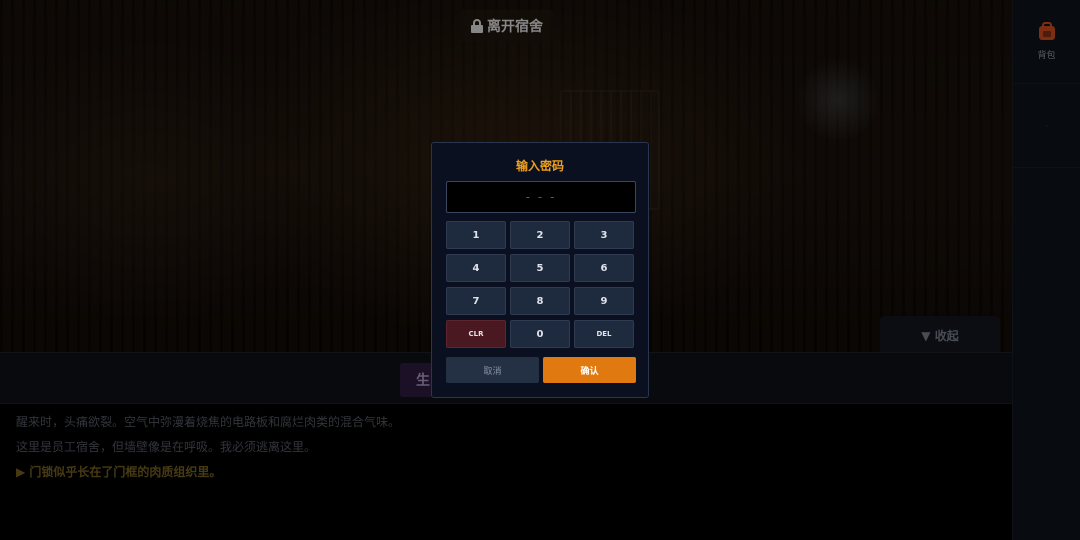 Image resolution: width=1080 pixels, height=540 pixels. I want to click on key-delete: DEL, so click(604, 334).